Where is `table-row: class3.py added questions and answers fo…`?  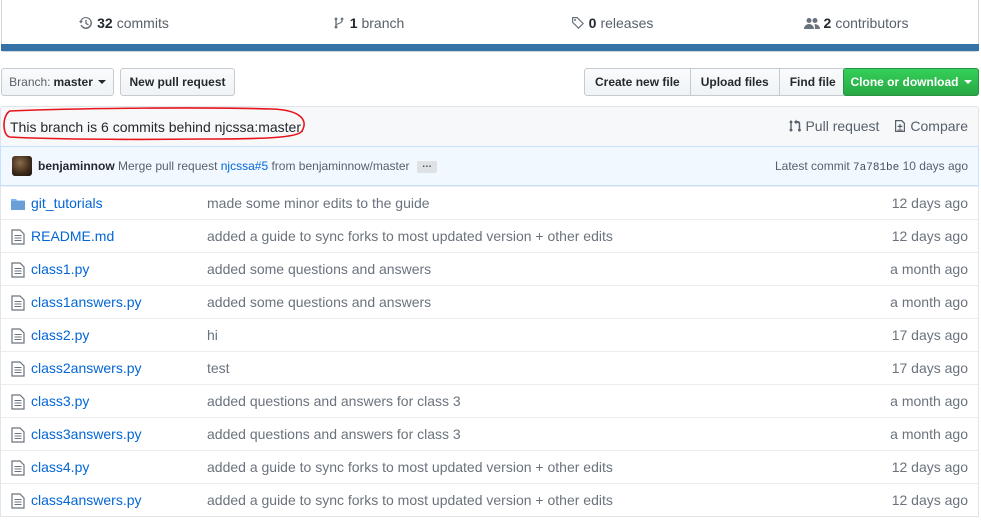
table-row: class3.py added questions and answers fo… is located at coordinates (489, 400).